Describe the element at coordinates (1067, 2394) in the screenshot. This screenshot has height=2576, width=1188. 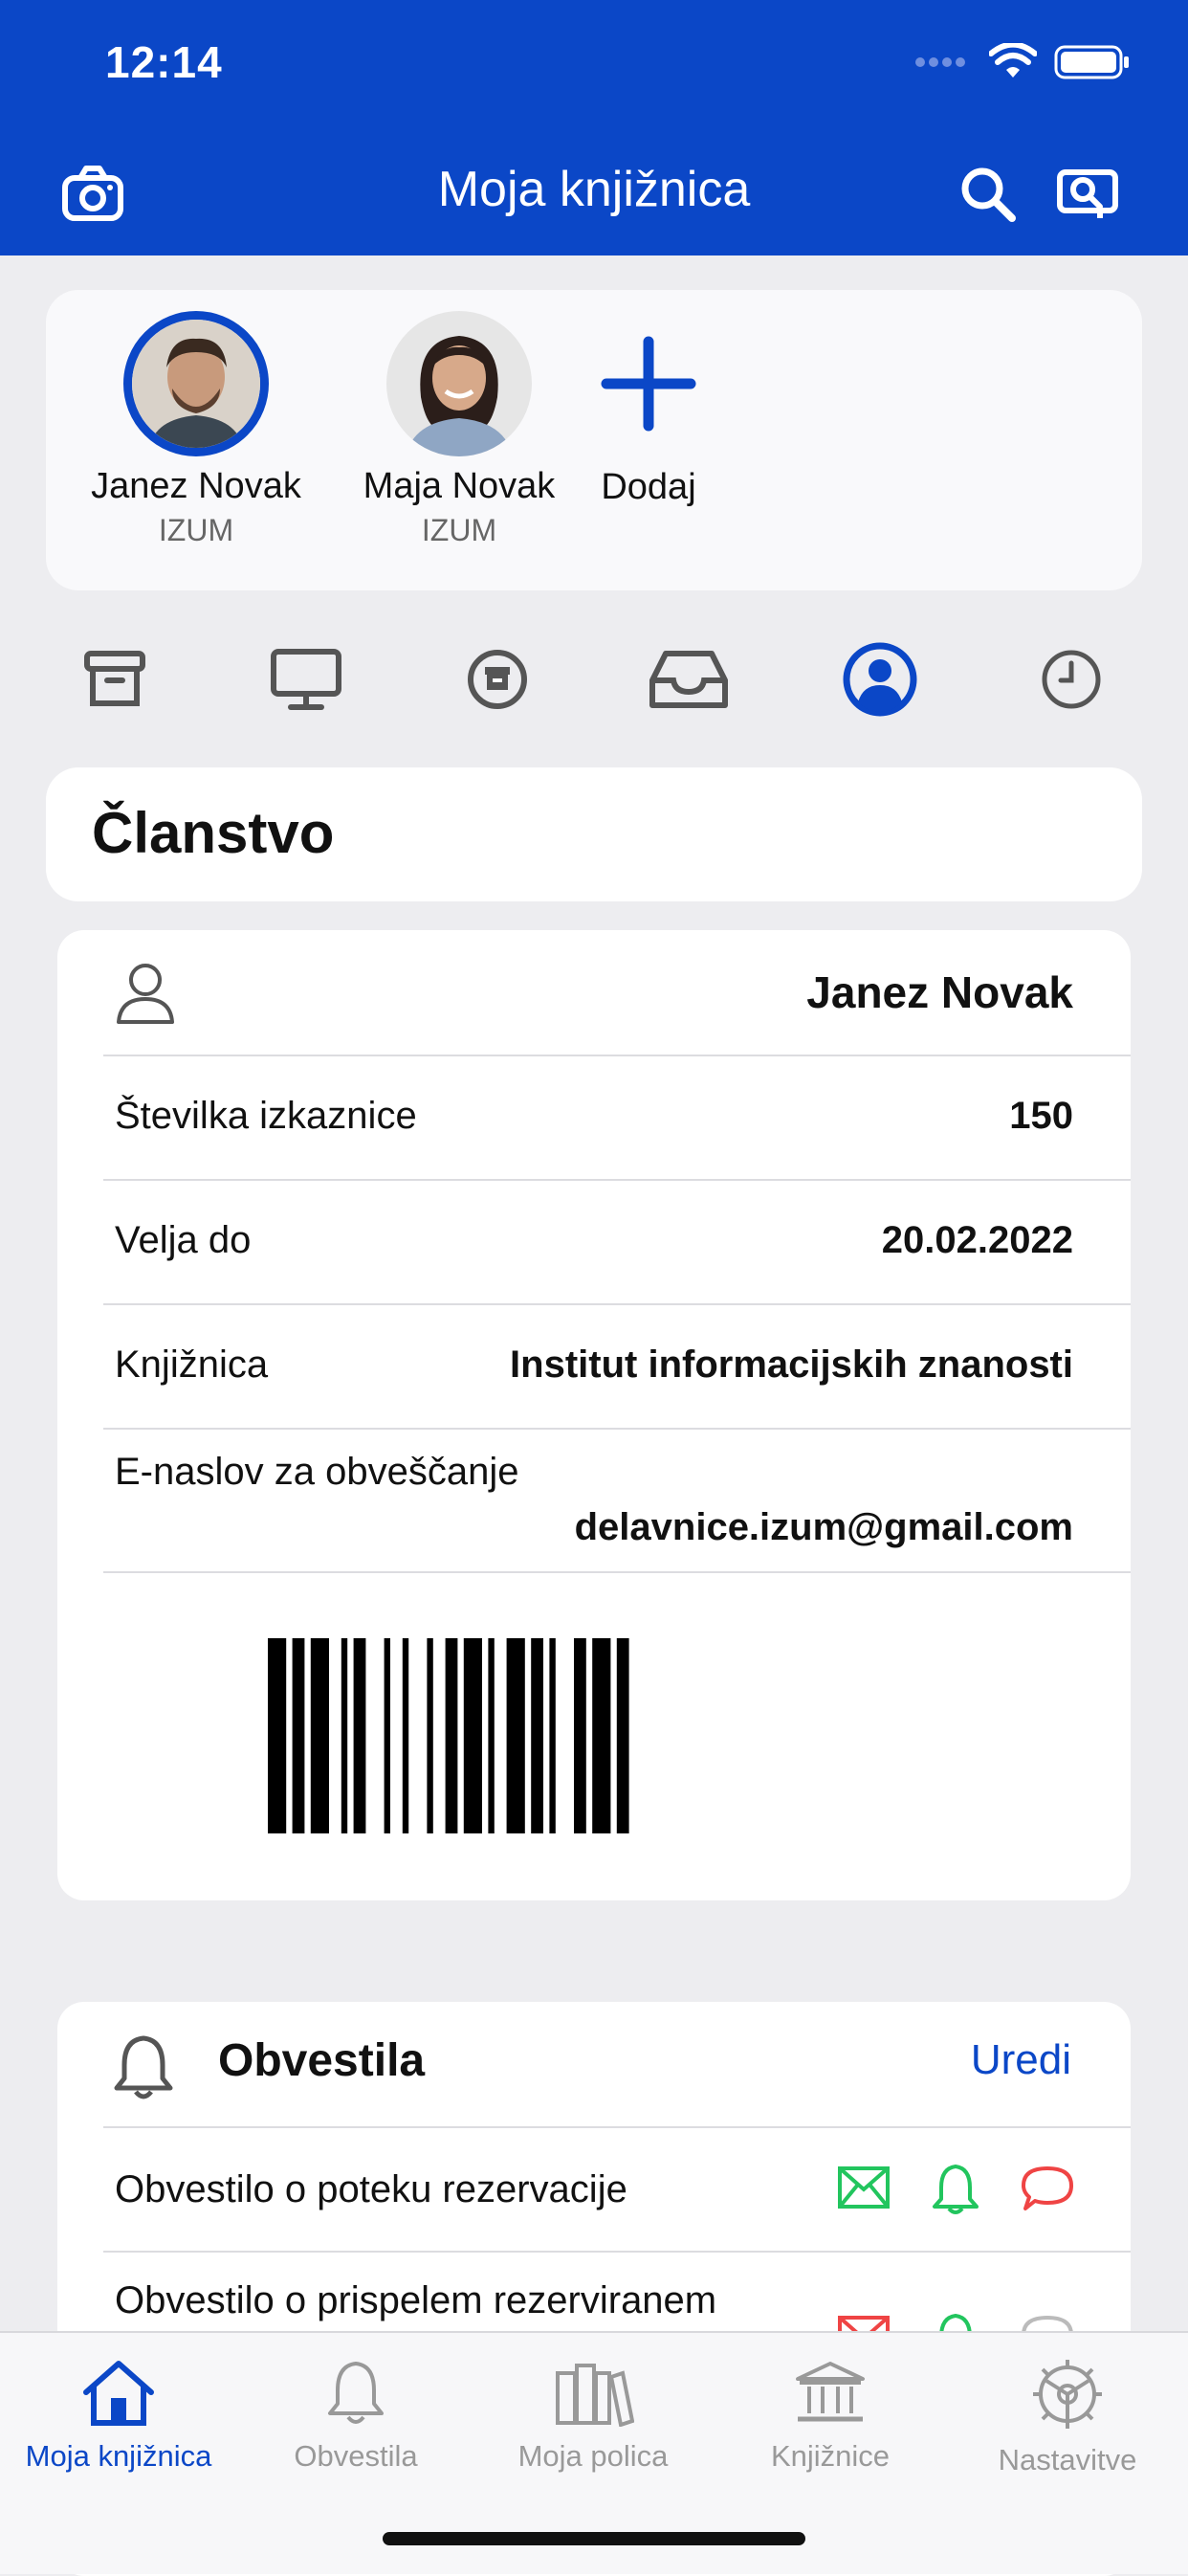
I see `settings-icon` at that location.